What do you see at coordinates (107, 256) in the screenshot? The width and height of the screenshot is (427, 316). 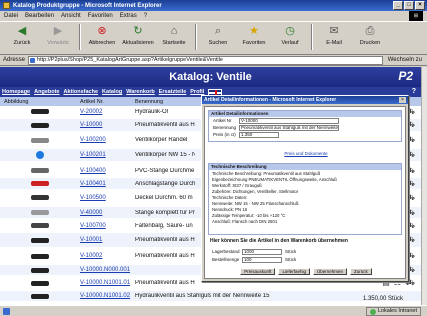 I see `article-link: V-10002` at bounding box center [107, 256].